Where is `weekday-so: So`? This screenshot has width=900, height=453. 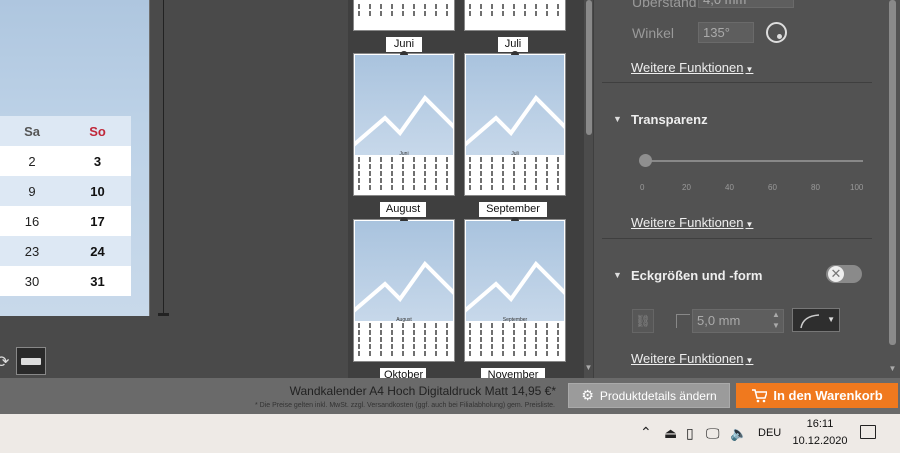
weekday-so: So is located at coordinates (97, 131).